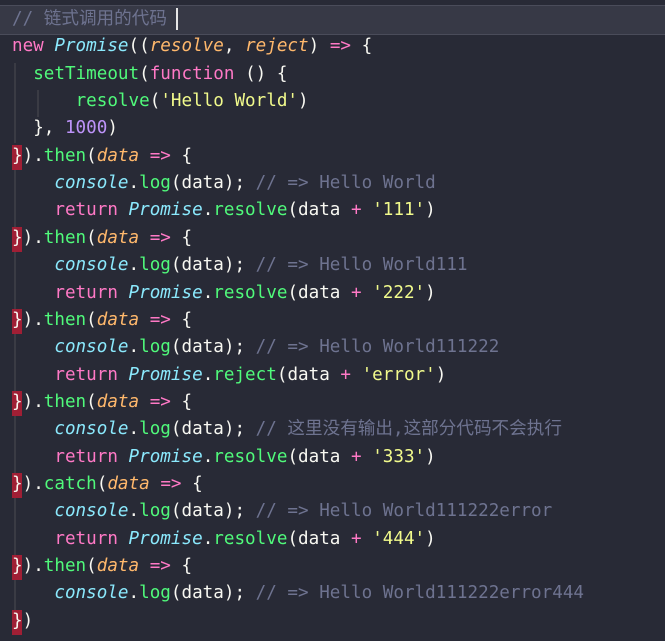  Describe the element at coordinates (223, 293) in the screenshot. I see `code-line: return Promise.resolve(data + '222')` at that location.